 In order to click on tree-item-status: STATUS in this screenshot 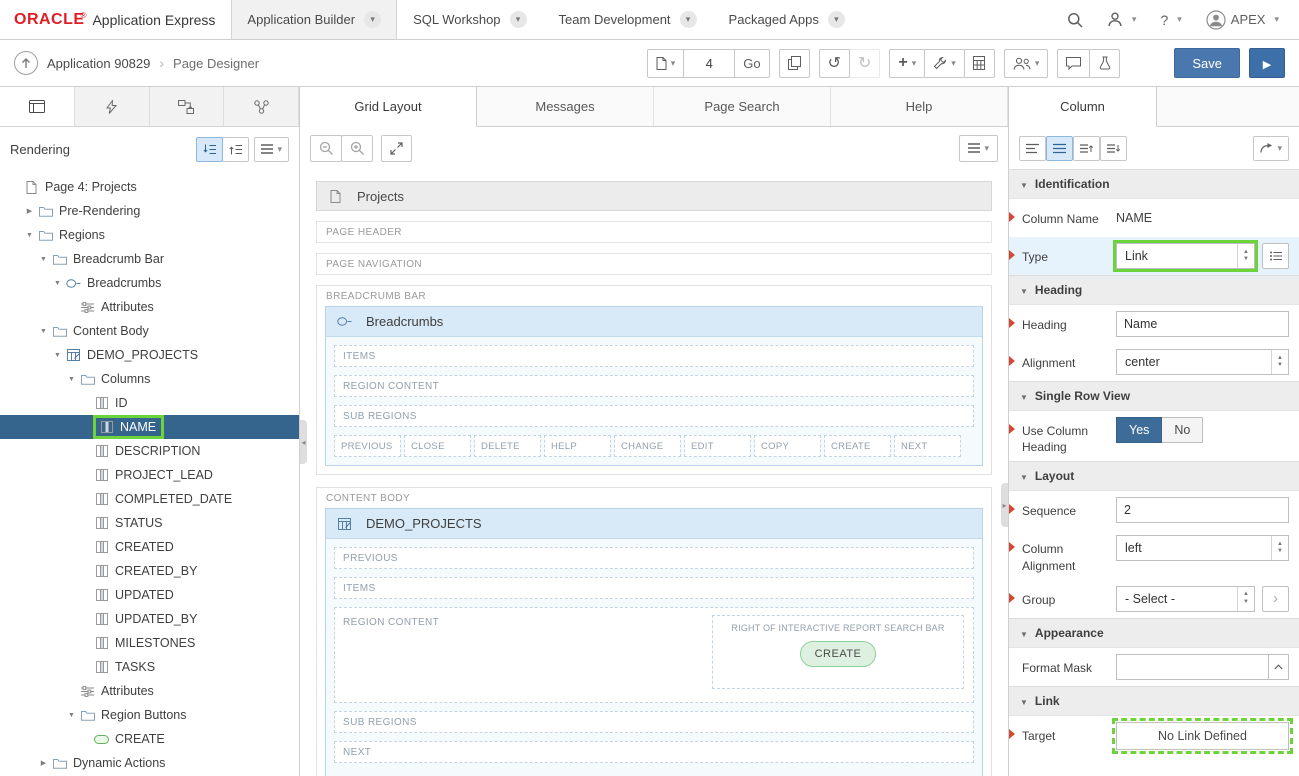, I will do `click(149, 523)`.